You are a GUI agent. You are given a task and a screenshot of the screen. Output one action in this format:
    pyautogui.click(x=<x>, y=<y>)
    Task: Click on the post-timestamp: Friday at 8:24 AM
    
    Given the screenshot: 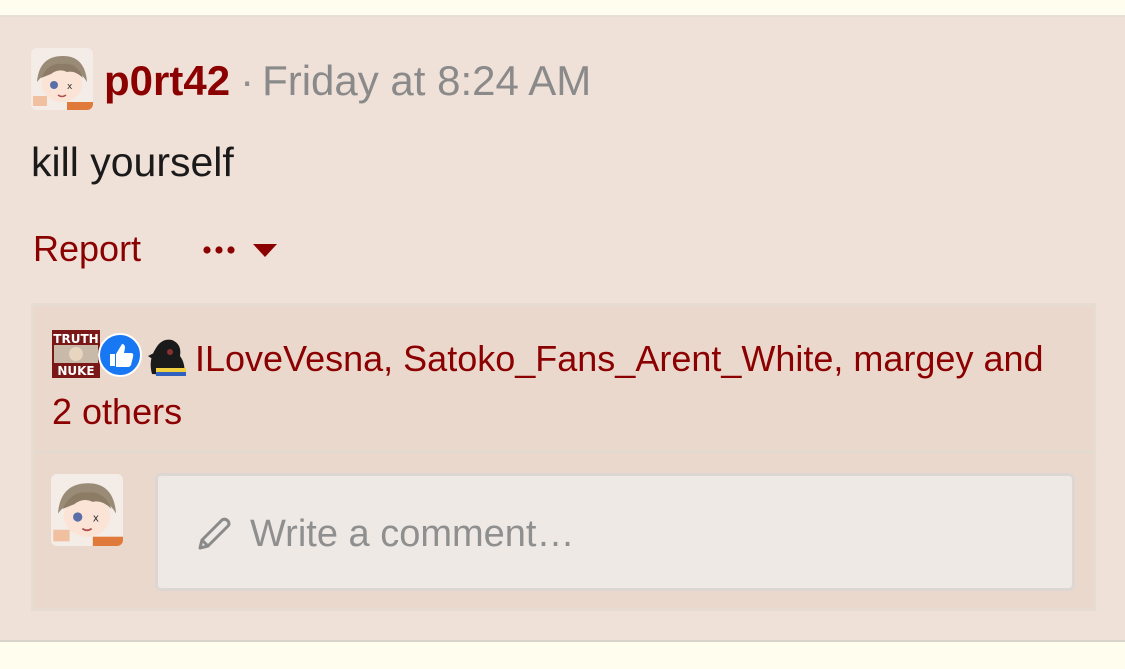 What is the action you would take?
    pyautogui.click(x=426, y=80)
    